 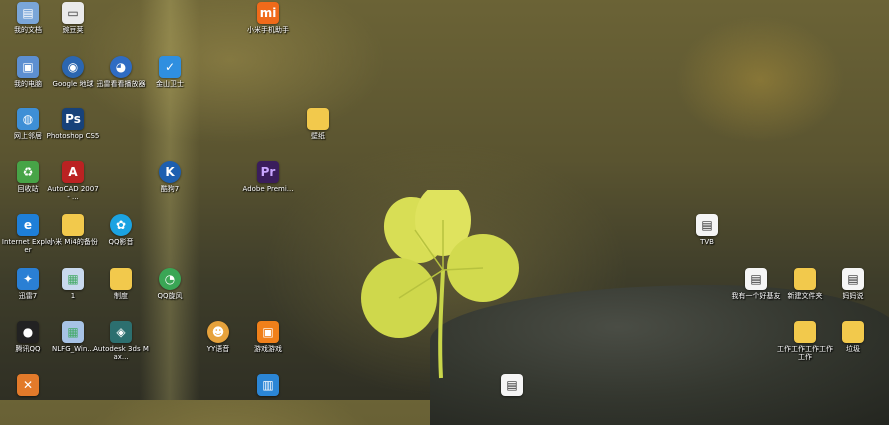 What do you see at coordinates (121, 332) in the screenshot?
I see `3ds-max-icon: ◈` at bounding box center [121, 332].